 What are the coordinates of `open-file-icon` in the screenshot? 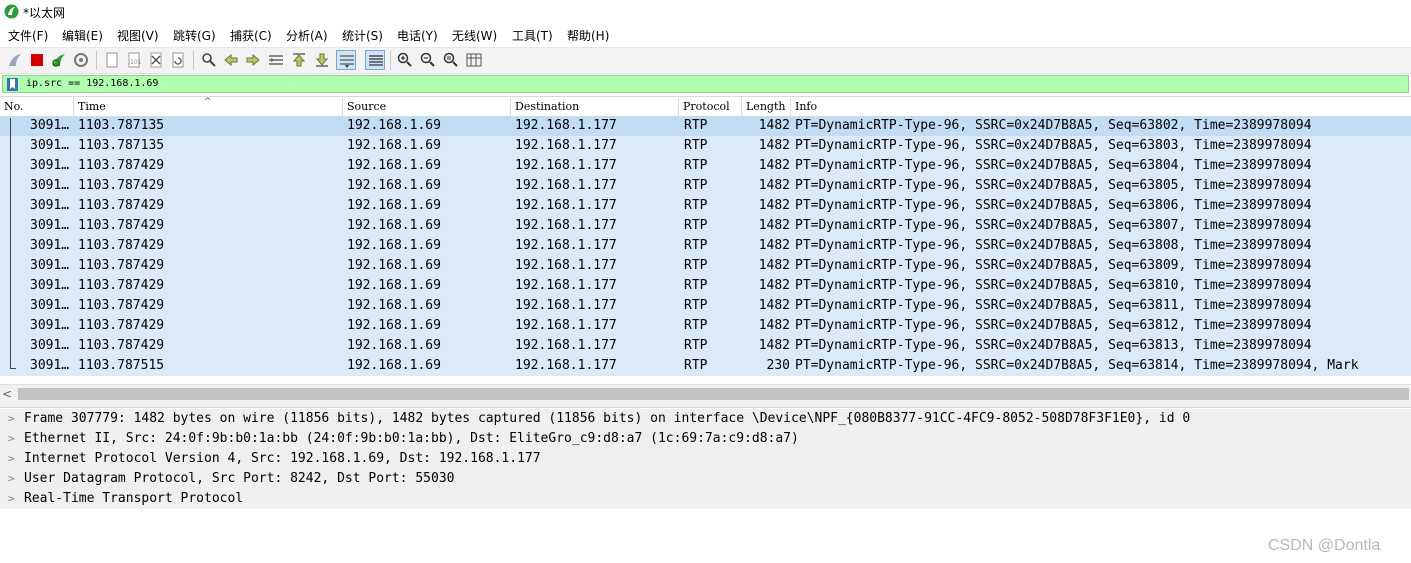 It's located at (112, 60).